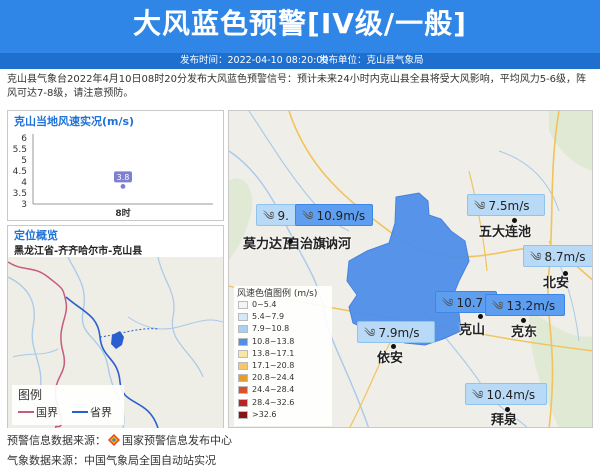  Describe the element at coordinates (45, 460) in the screenshot. I see `weather-source-label: 气象数据来源：` at that location.